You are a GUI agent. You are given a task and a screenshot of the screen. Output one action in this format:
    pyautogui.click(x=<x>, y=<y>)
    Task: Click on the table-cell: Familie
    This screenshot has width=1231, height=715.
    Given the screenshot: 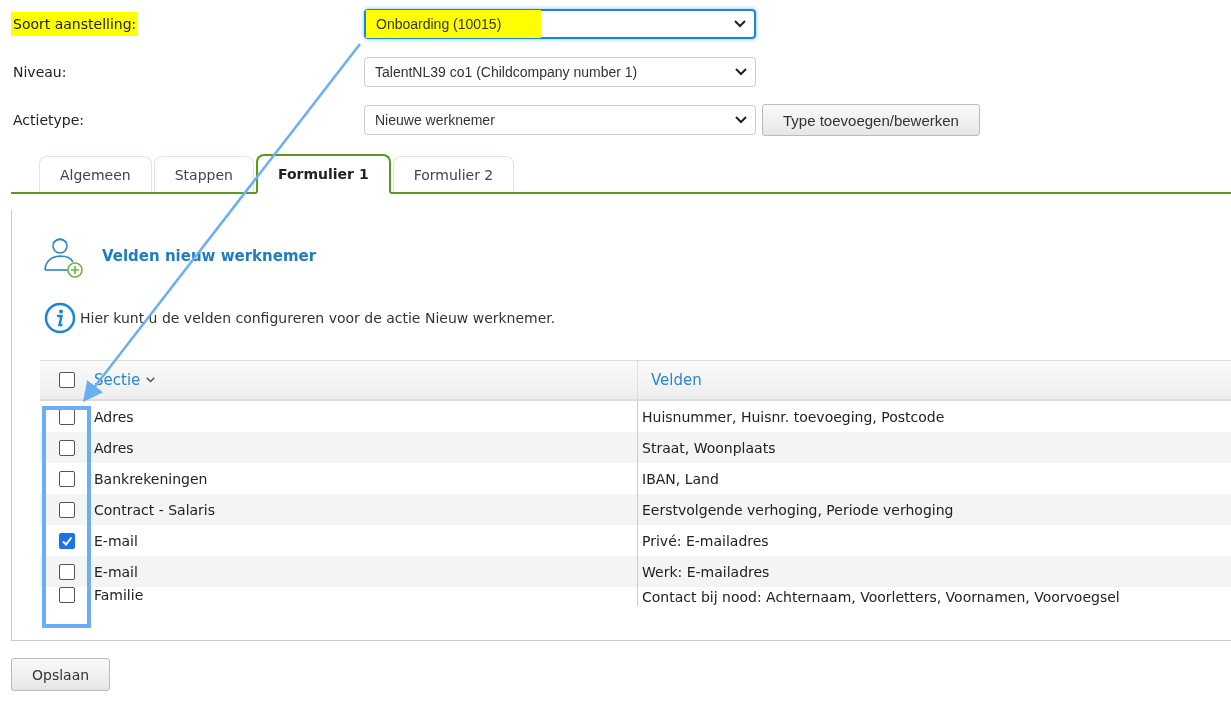 What is the action you would take?
    pyautogui.click(x=119, y=595)
    